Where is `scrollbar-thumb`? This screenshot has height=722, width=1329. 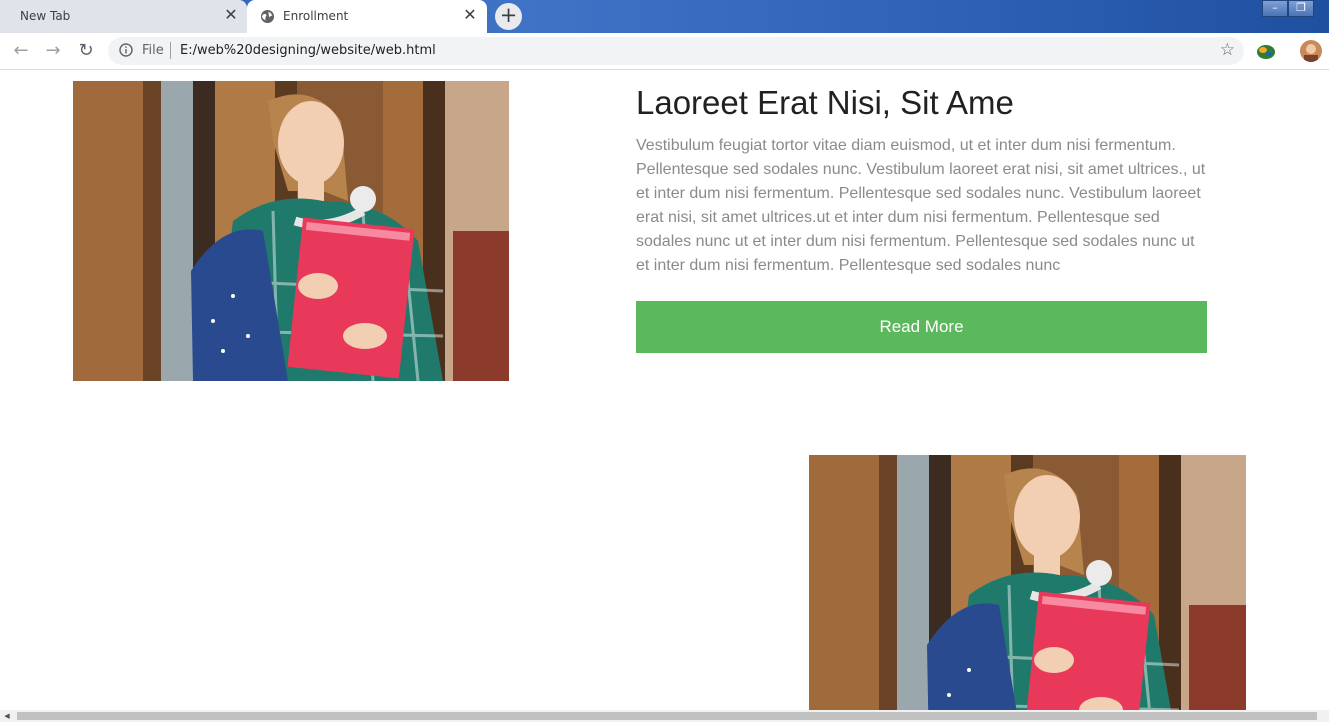
scrollbar-thumb is located at coordinates (667, 716).